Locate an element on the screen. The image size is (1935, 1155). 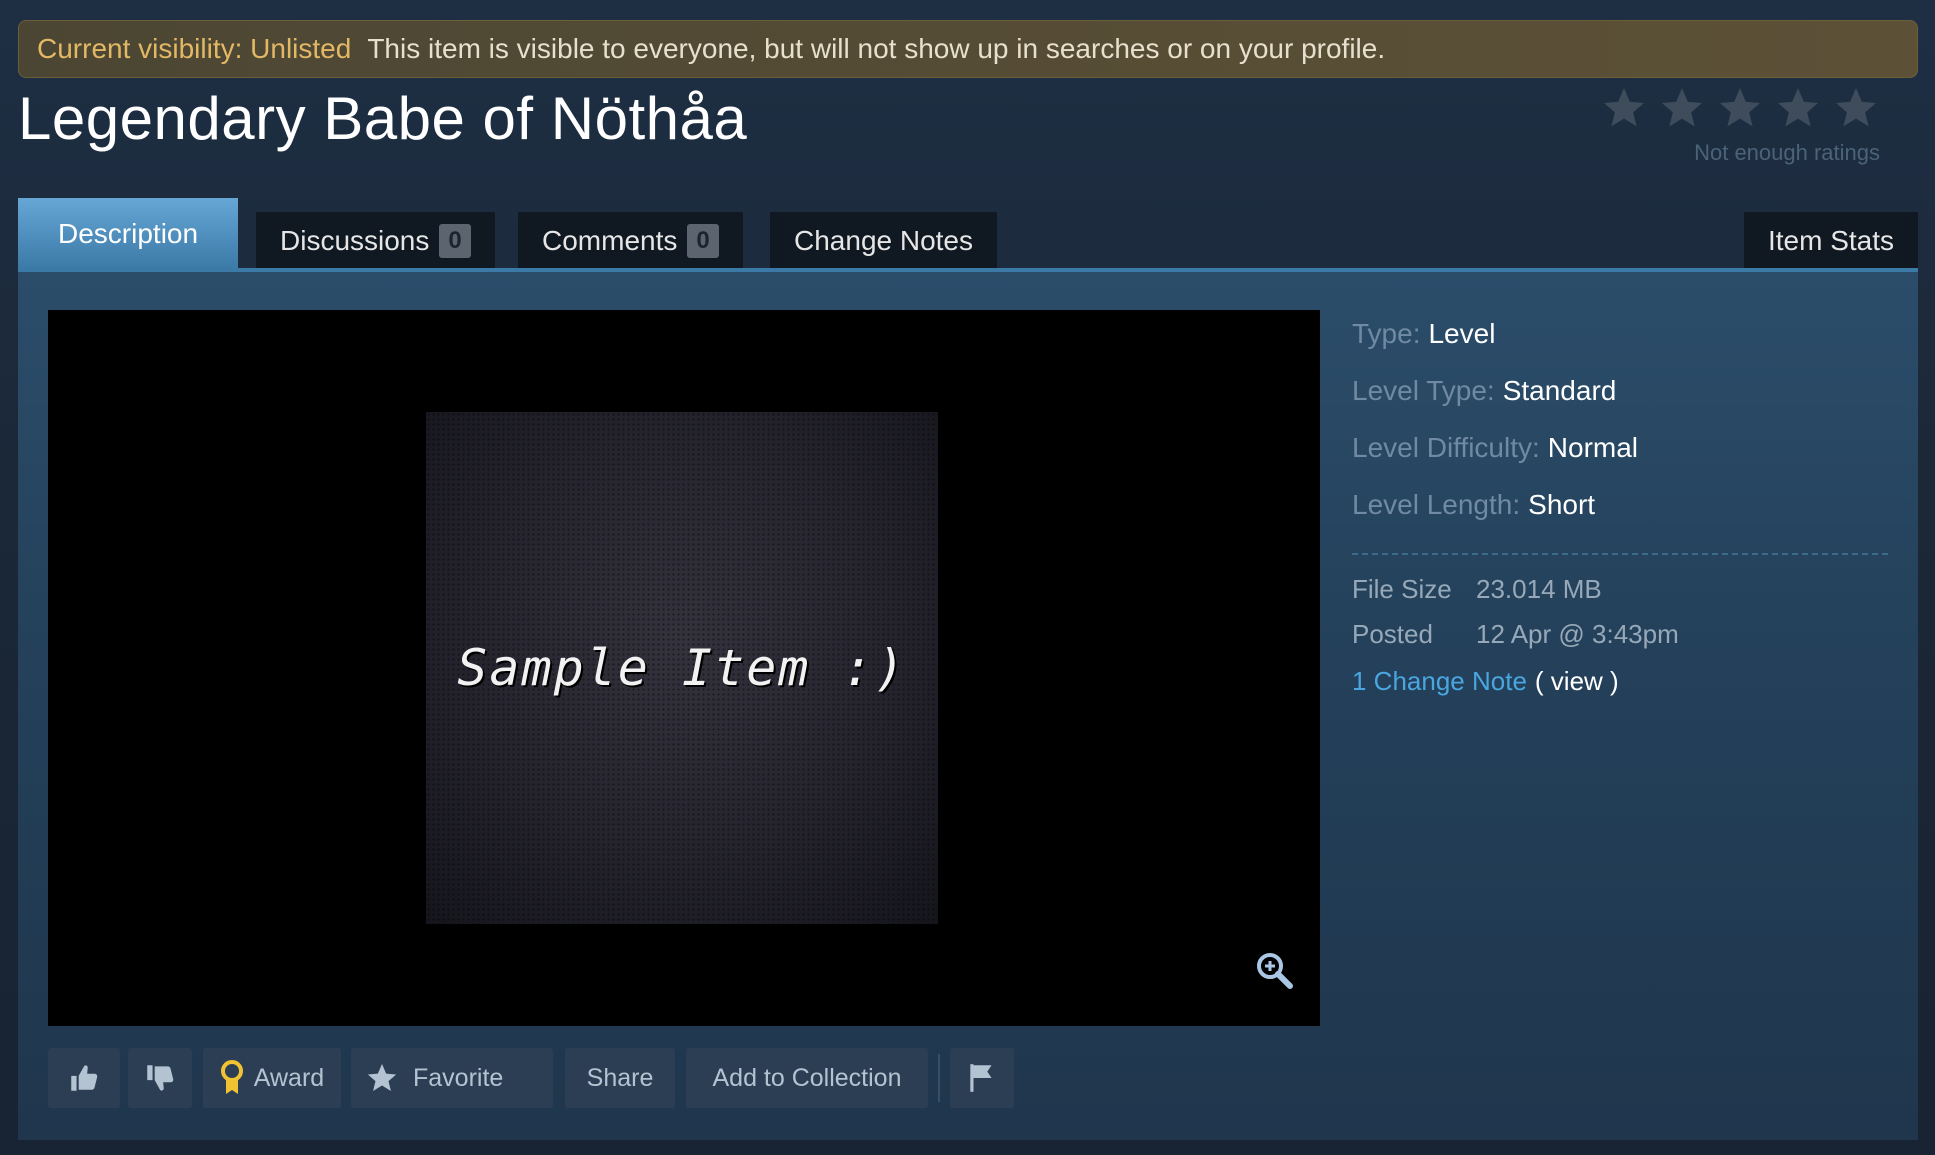
award-button: Award is located at coordinates (272, 1078).